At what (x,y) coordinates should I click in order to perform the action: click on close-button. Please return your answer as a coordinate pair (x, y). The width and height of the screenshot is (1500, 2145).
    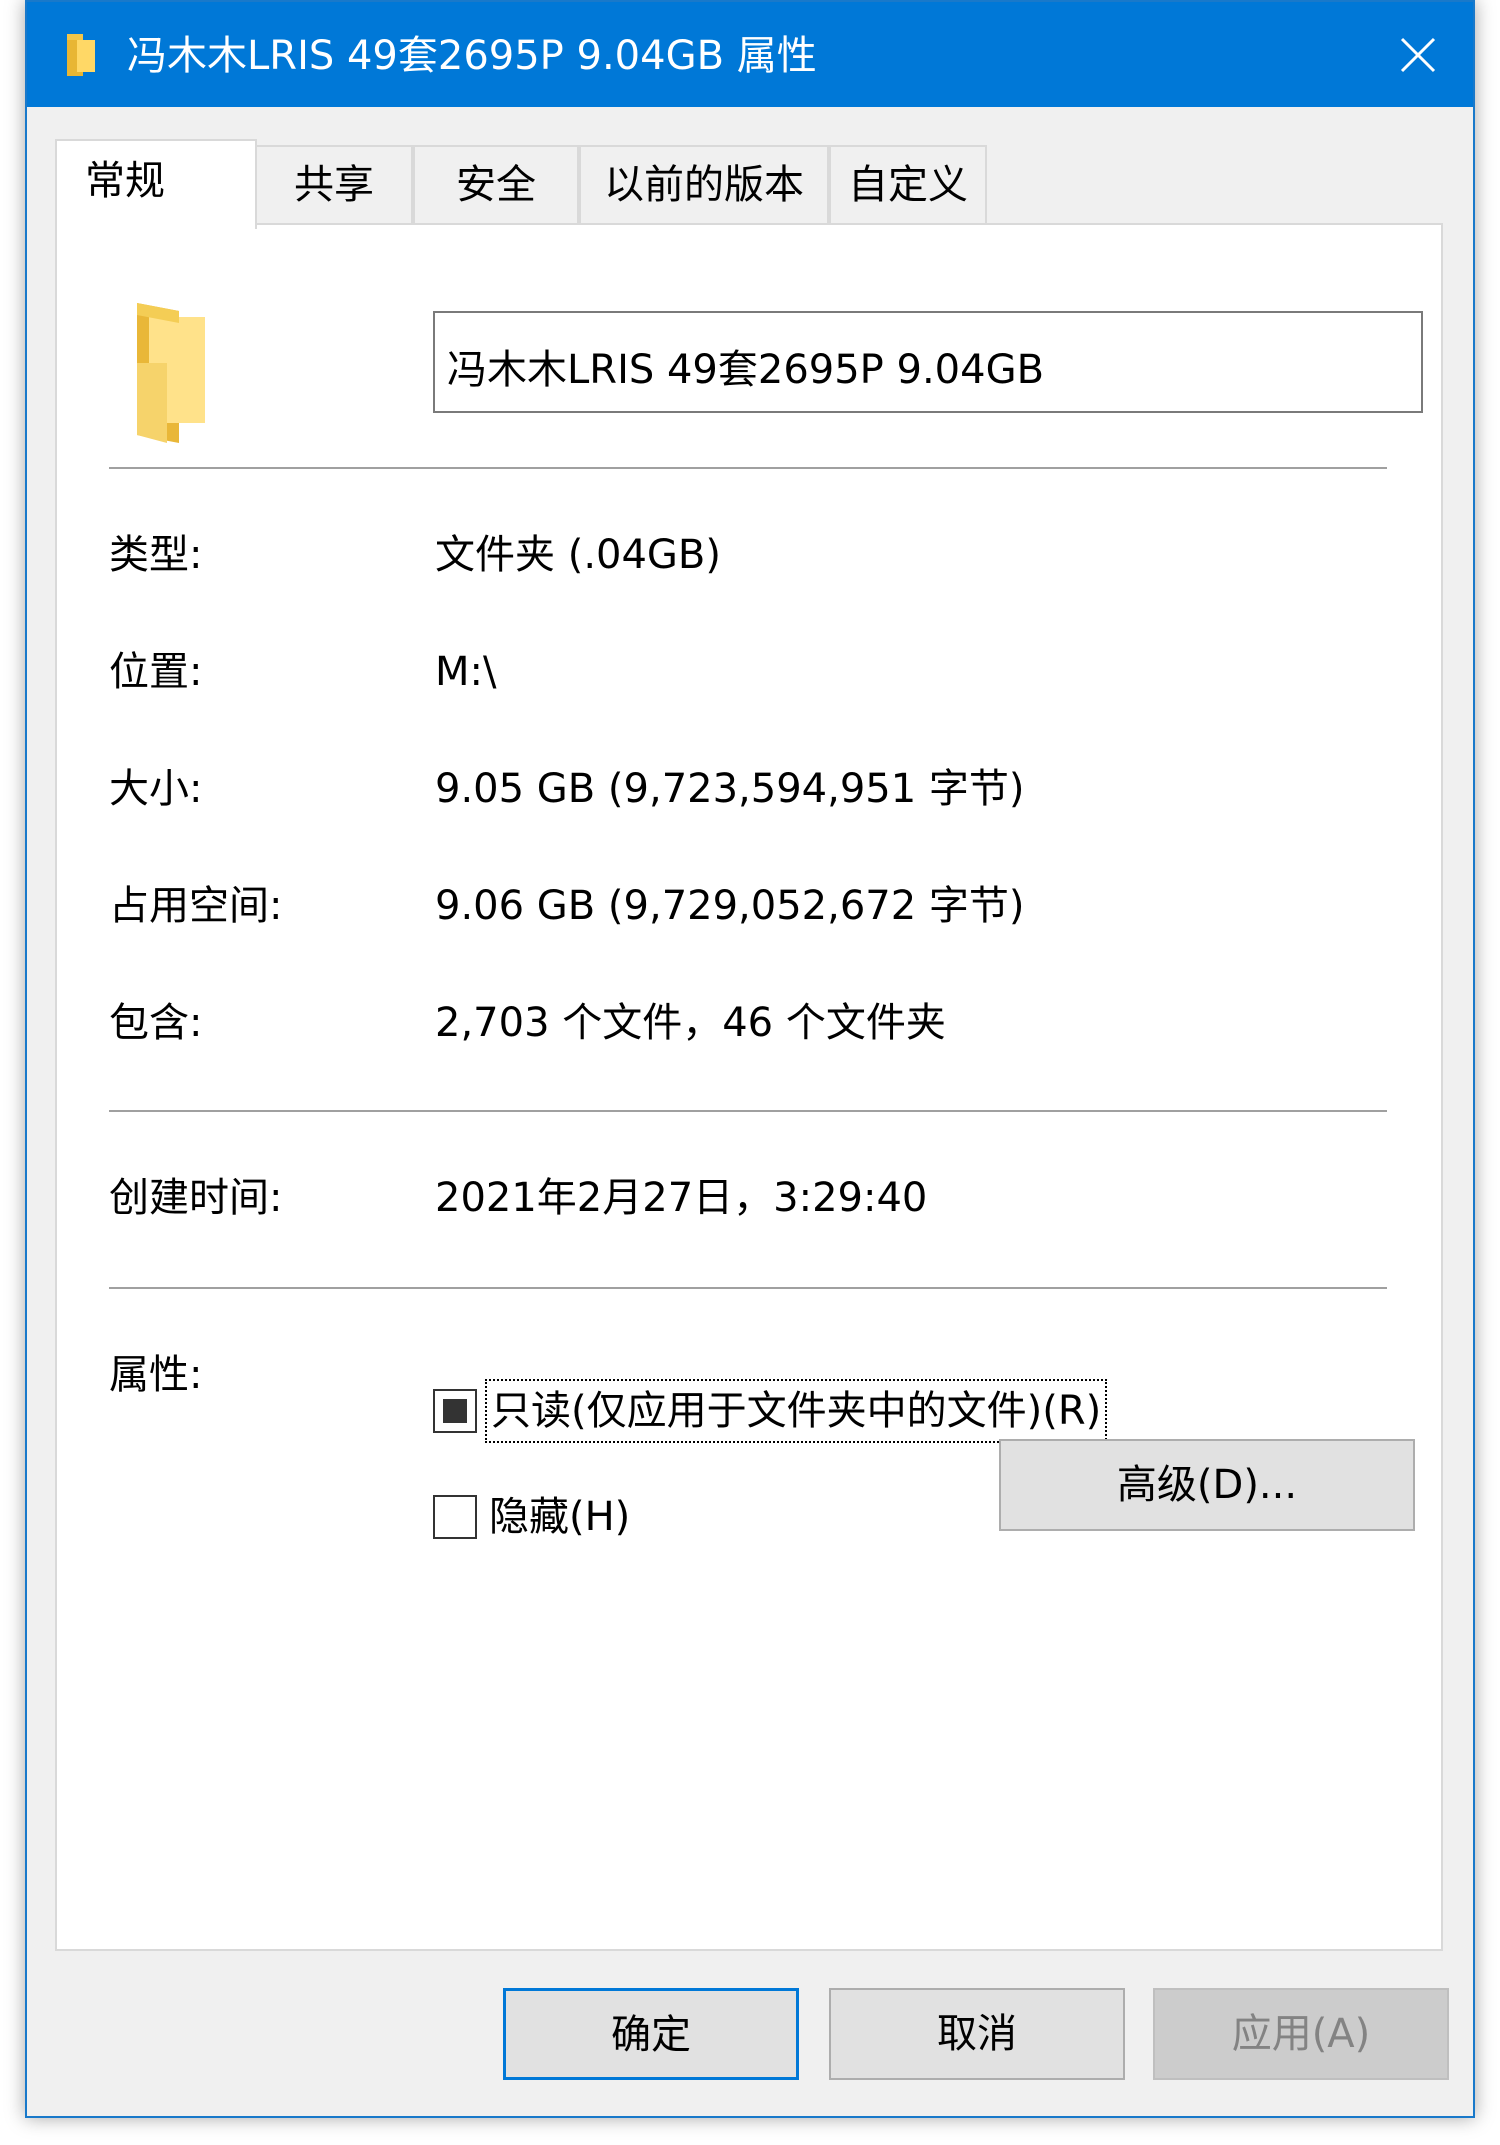
    Looking at the image, I should click on (1418, 54).